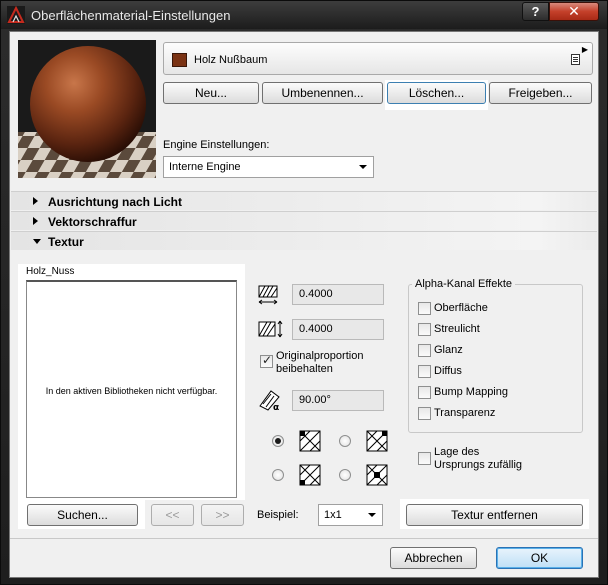 The height and width of the screenshot is (585, 608). I want to click on alpha-label: Diffus, so click(448, 371).